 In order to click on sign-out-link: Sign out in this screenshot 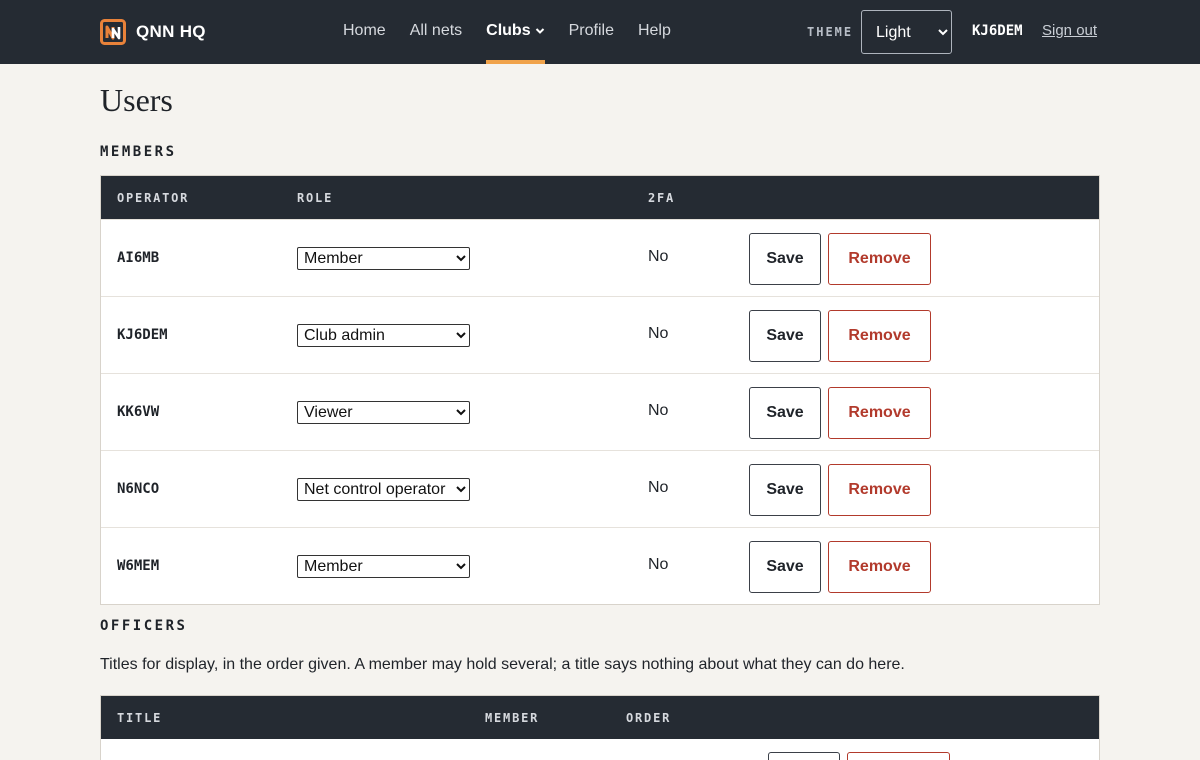, I will do `click(1069, 30)`.